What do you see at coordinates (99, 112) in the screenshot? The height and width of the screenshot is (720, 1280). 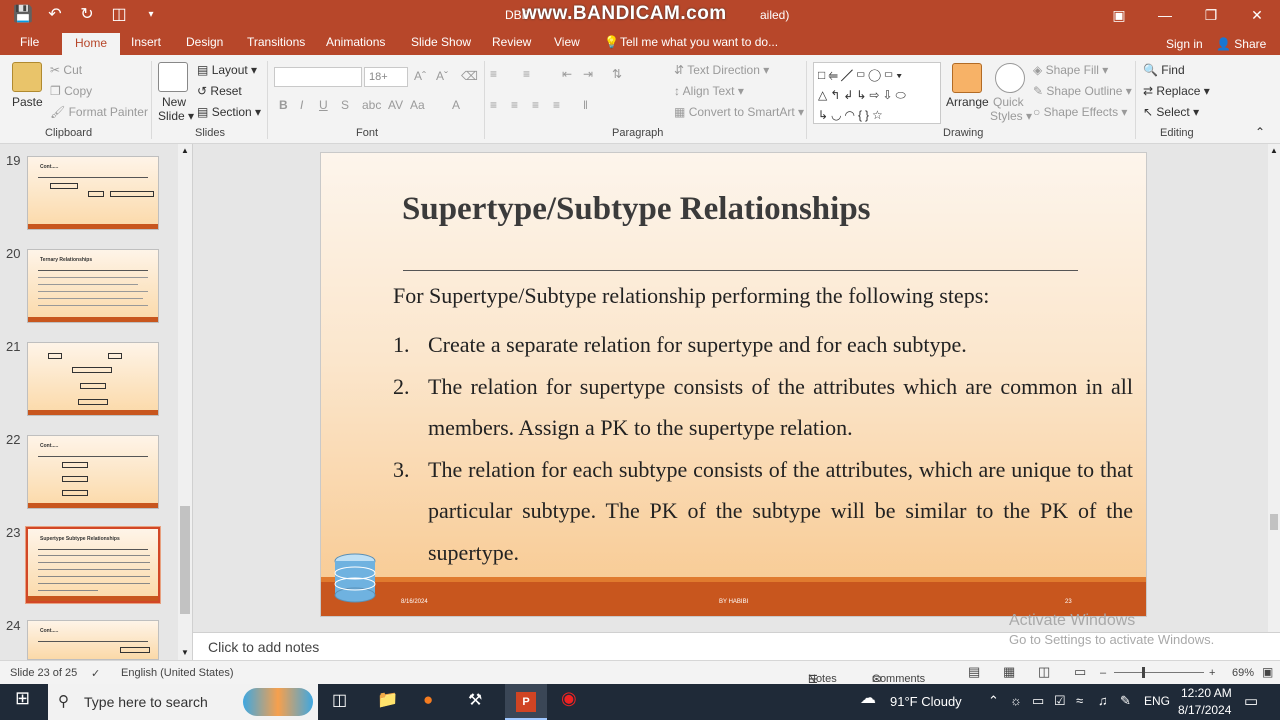 I see `format-painter-button: 🖌 Format Painter` at bounding box center [99, 112].